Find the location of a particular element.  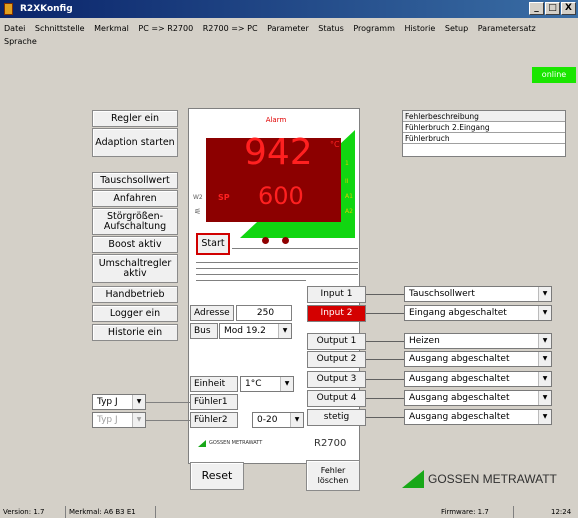

status-version: Version: 1.7 is located at coordinates (33, 512).